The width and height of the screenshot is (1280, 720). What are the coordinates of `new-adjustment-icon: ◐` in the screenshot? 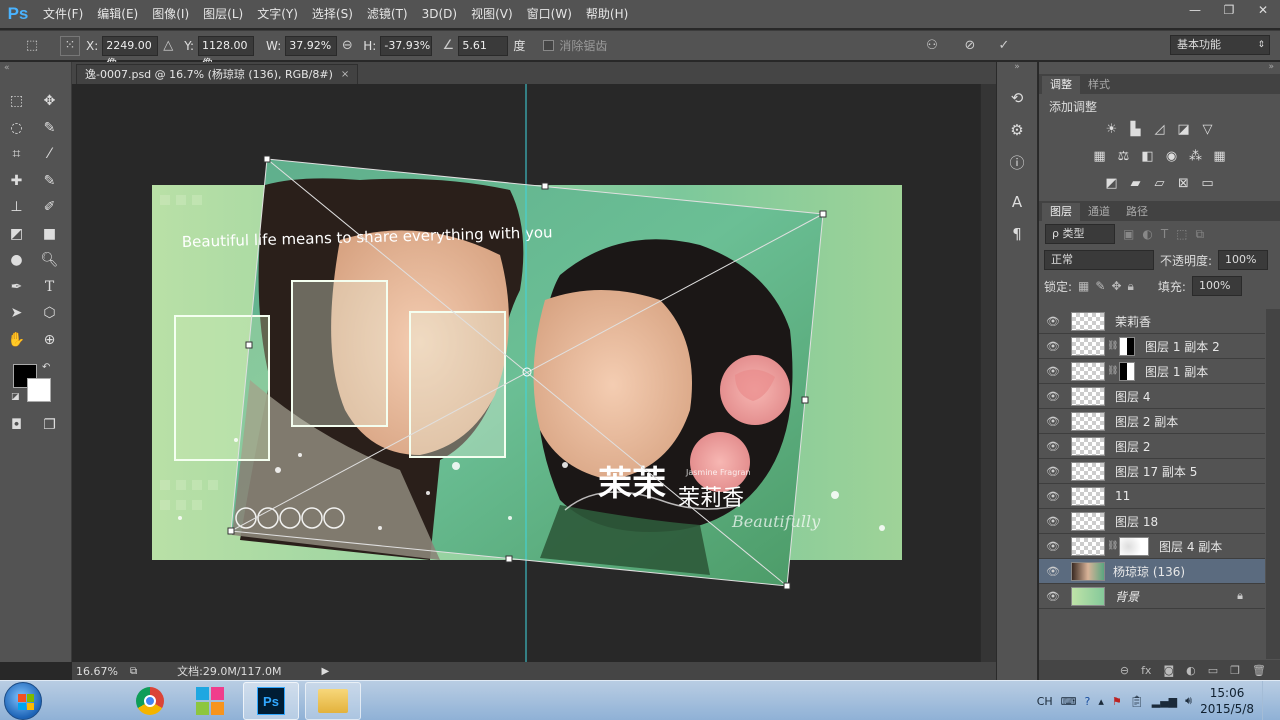 It's located at (1191, 670).